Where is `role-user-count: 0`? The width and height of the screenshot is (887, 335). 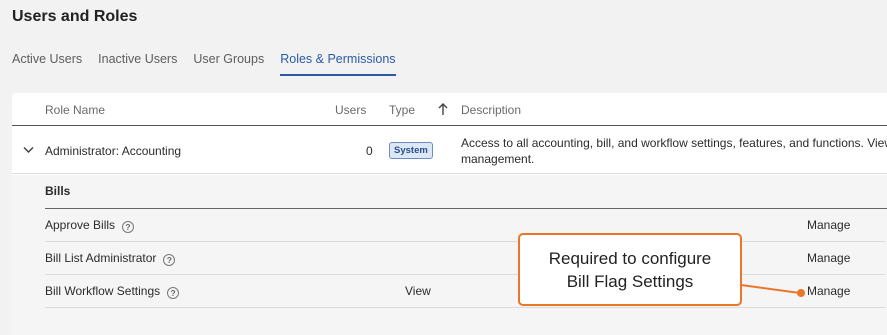 role-user-count: 0 is located at coordinates (369, 151).